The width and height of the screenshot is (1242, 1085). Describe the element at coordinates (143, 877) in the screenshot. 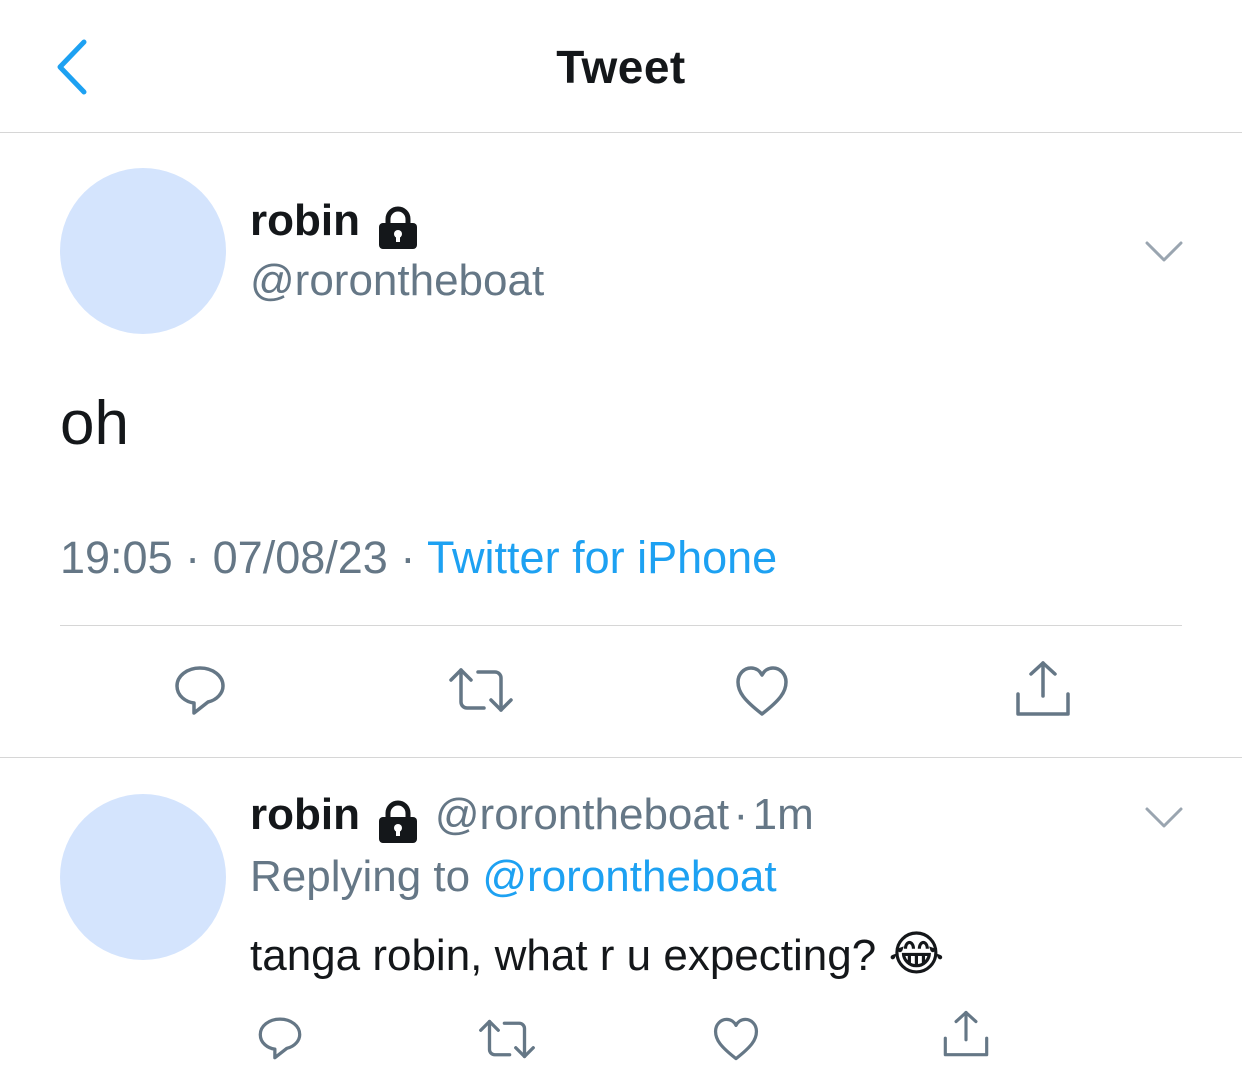

I see `reply-avatar` at that location.